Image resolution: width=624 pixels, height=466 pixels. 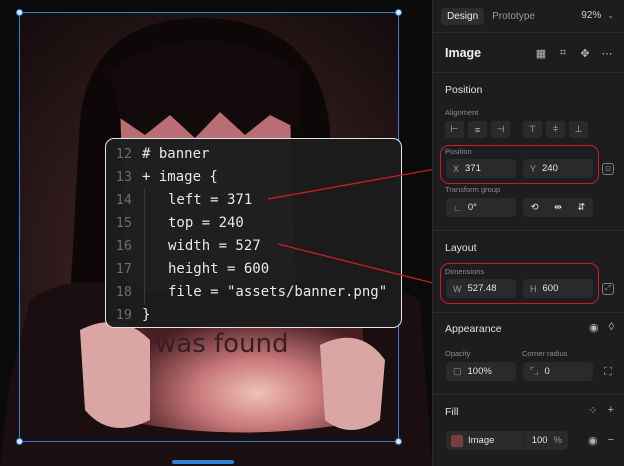 What do you see at coordinates (454, 129) in the screenshot?
I see `align-left-icon: ⊢` at bounding box center [454, 129].